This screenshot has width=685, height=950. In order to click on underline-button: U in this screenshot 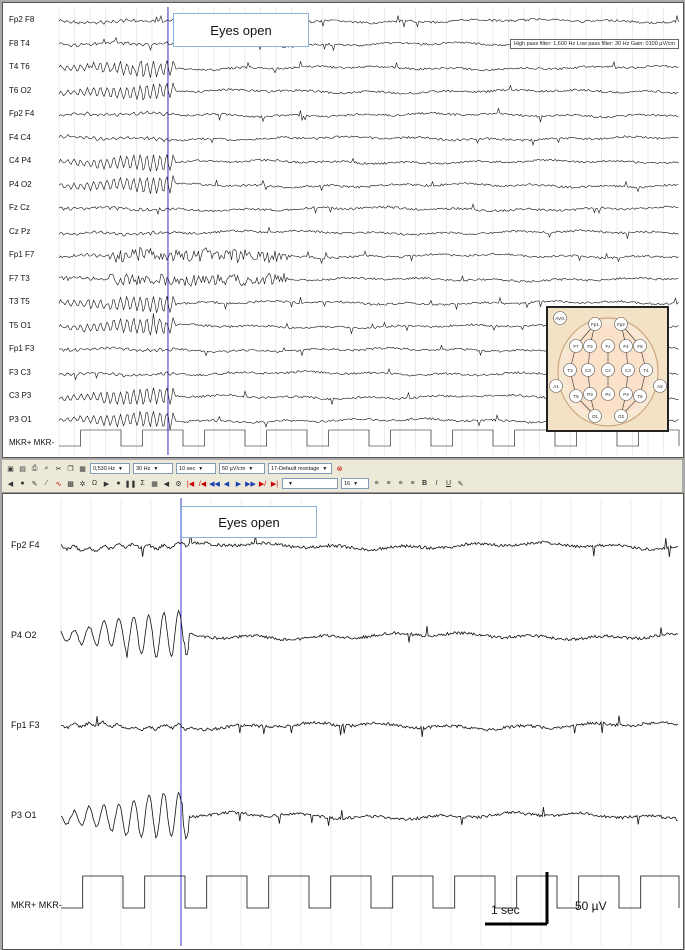, I will do `click(448, 483)`.